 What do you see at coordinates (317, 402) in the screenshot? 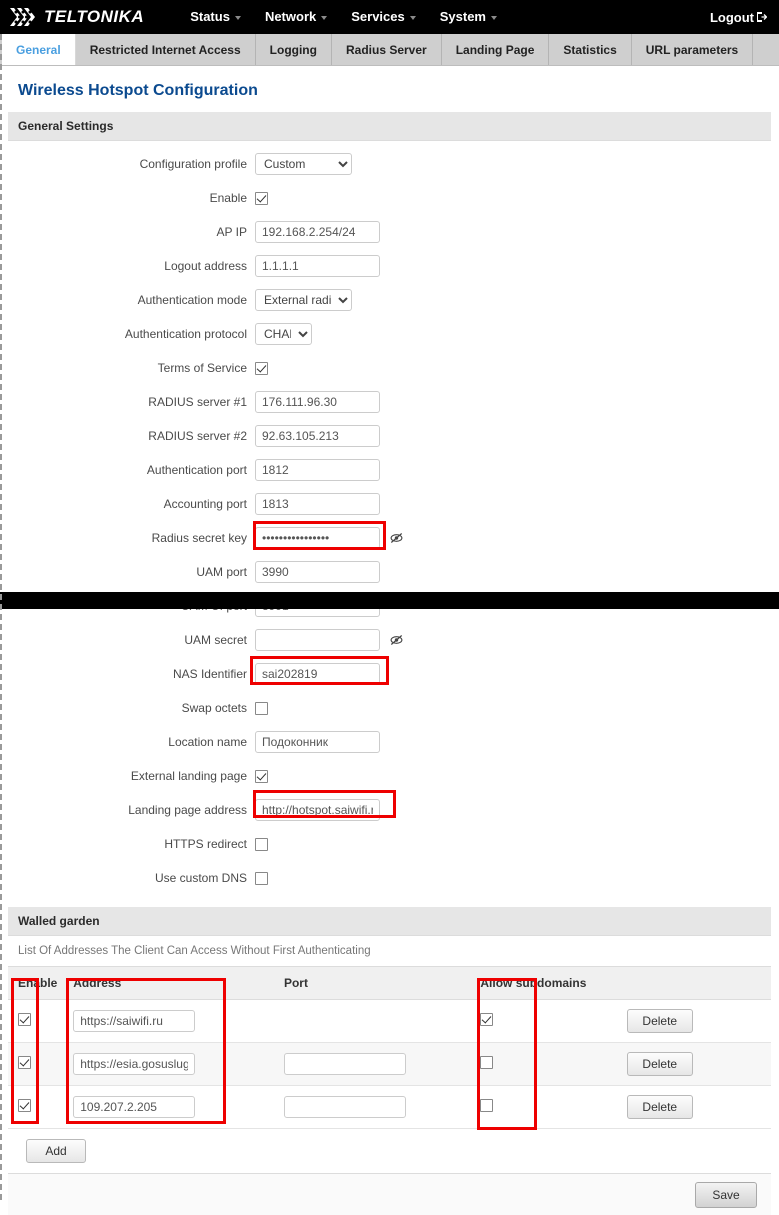
I see `radius-server-1-input` at bounding box center [317, 402].